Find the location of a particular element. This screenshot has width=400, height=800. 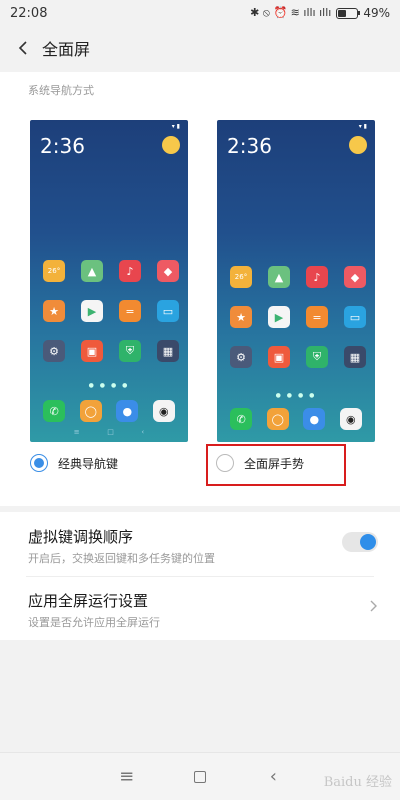

watermark: Baidu 经验 is located at coordinates (357, 782).